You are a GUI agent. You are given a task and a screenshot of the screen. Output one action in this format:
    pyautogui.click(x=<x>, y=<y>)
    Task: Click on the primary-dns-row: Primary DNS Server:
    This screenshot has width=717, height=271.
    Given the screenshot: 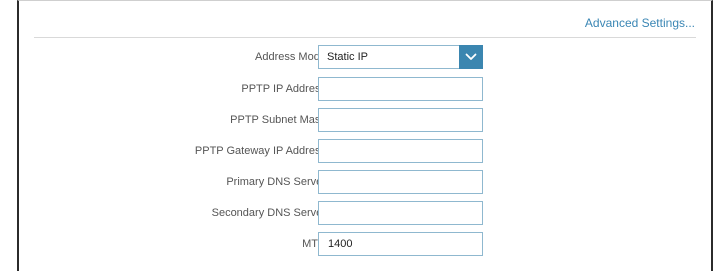 What is the action you would take?
    pyautogui.click(x=365, y=182)
    